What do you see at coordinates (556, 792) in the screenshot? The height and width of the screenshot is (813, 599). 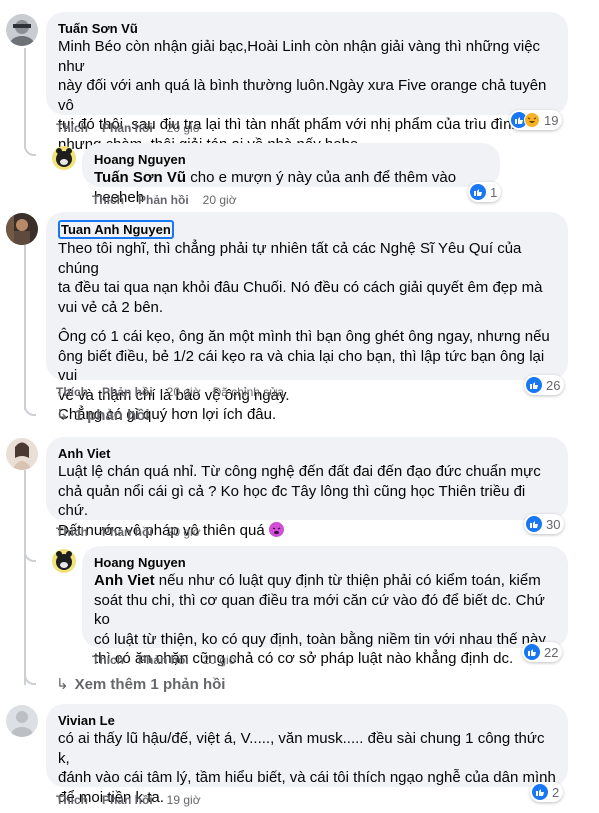 I see `reaction-count: 2` at bounding box center [556, 792].